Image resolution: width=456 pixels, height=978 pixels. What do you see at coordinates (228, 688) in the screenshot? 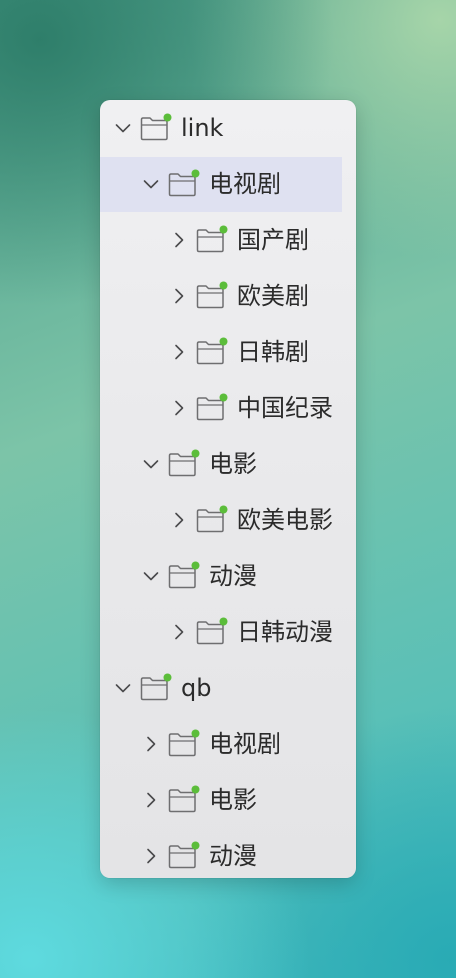
I see `tree-row: qb` at bounding box center [228, 688].